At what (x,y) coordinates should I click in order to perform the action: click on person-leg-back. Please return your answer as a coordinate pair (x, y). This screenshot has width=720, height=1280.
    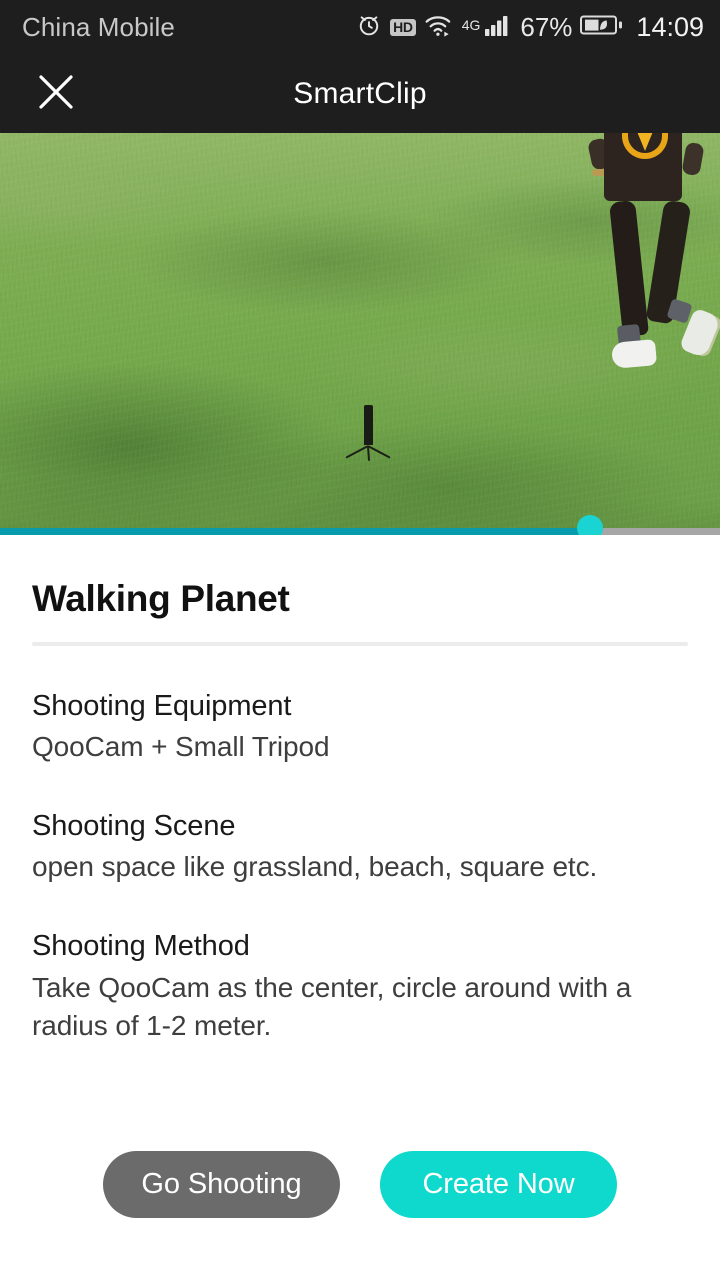
    Looking at the image, I should click on (629, 268).